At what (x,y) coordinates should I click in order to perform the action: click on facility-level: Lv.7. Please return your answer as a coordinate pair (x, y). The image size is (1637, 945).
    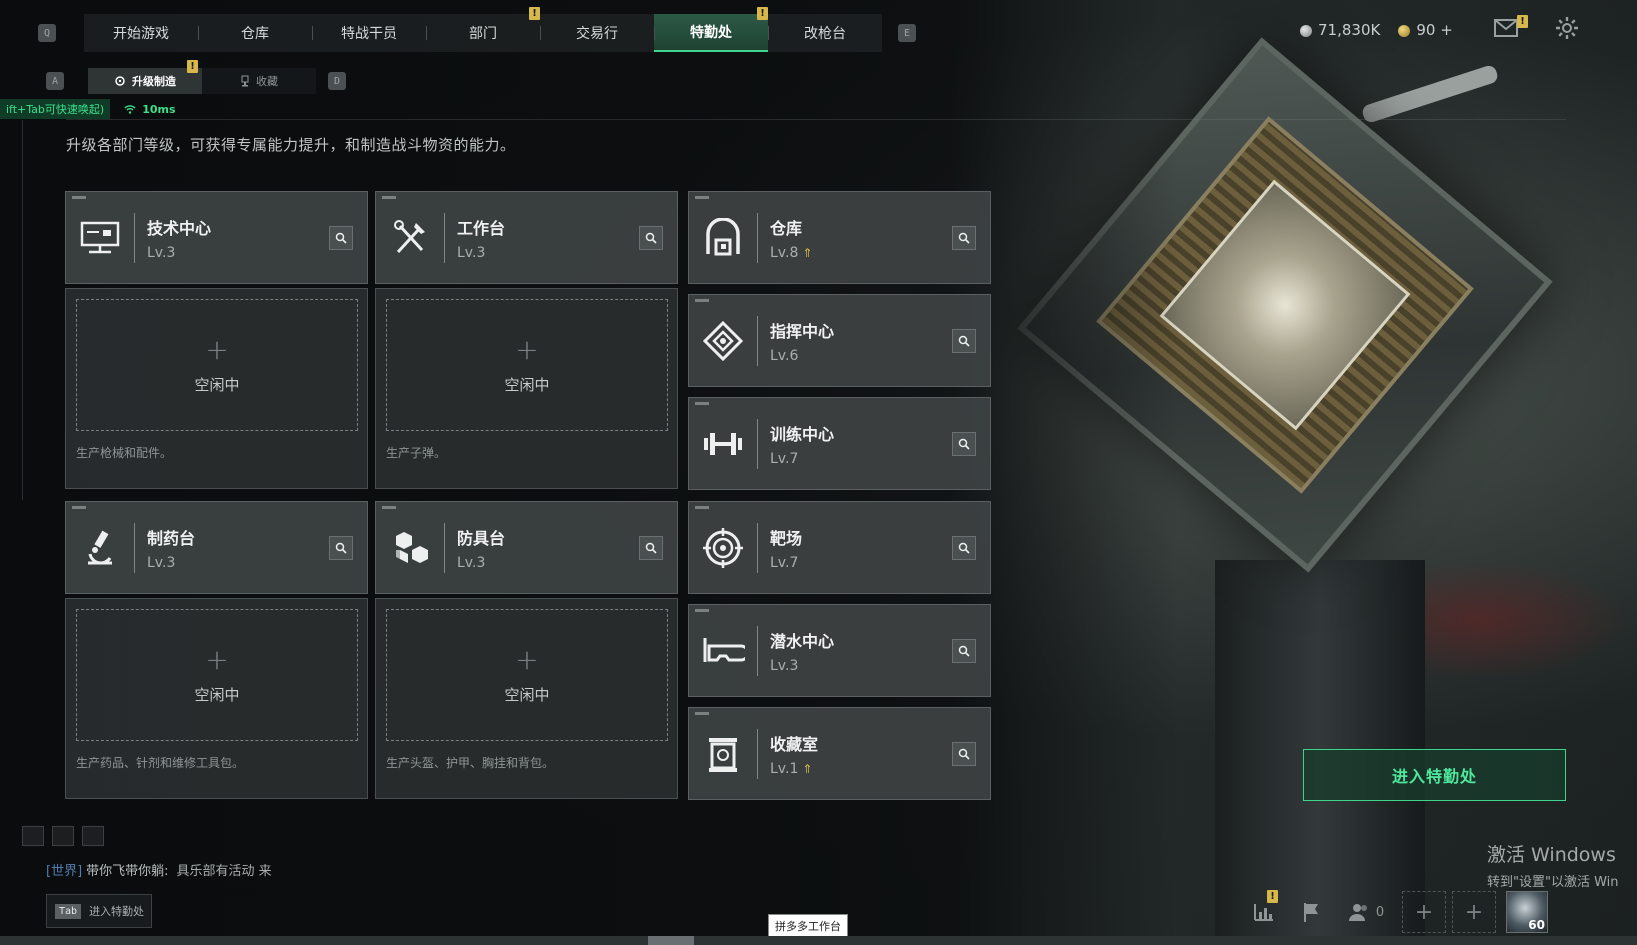
    Looking at the image, I should click on (784, 459).